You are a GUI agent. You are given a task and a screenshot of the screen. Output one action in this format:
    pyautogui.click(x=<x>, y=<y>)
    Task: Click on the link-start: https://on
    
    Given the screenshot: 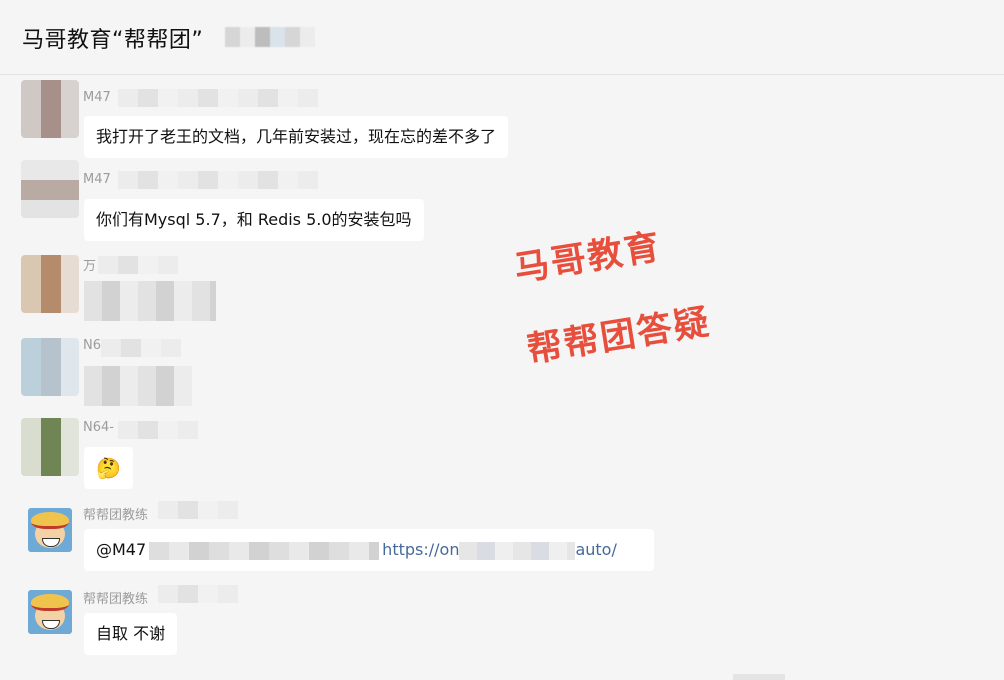 What is the action you would take?
    pyautogui.click(x=420, y=549)
    